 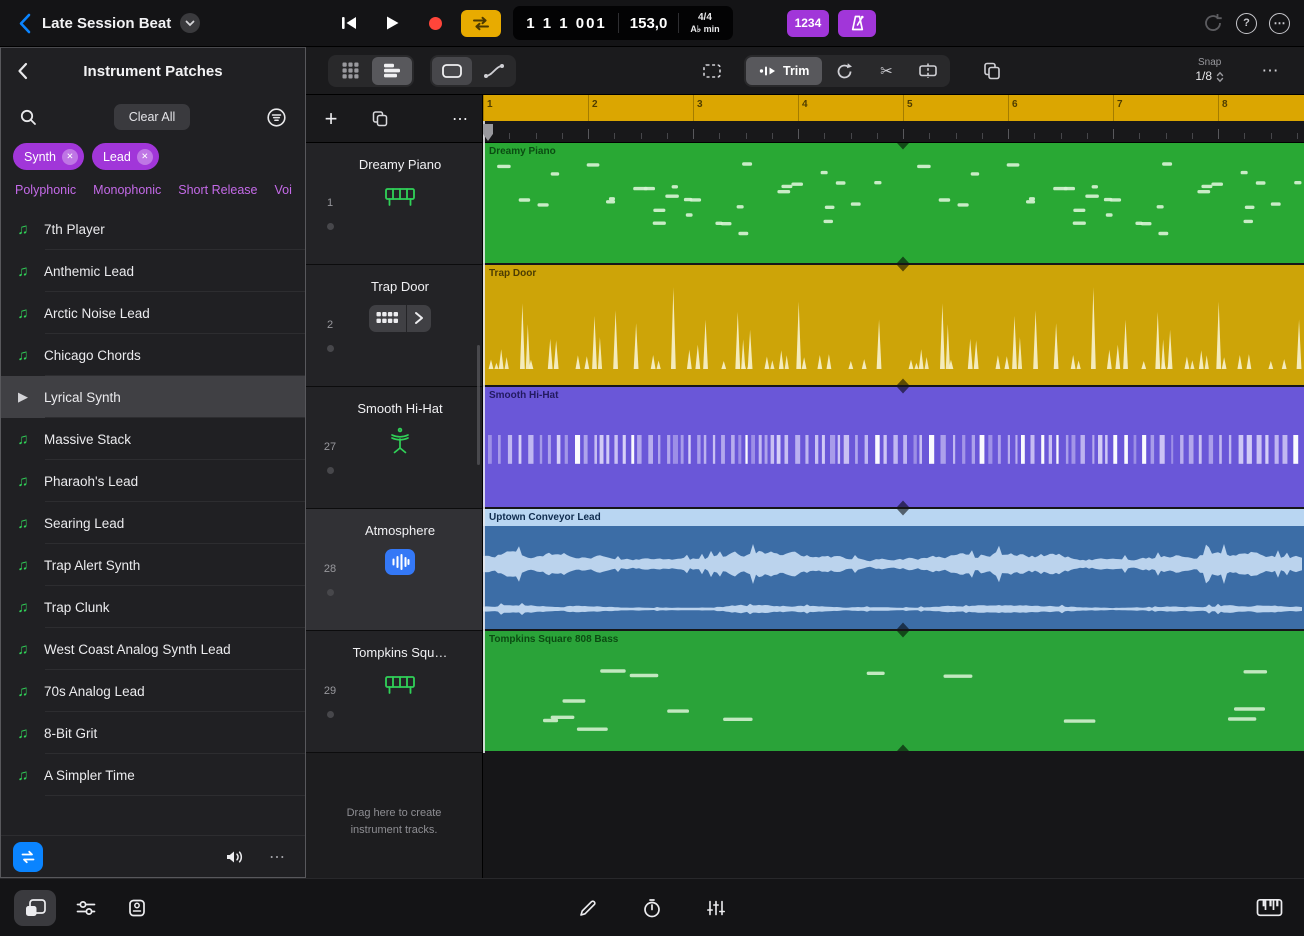 I want to click on patch-list-item: ♫ West Coast Analog Synth Lead, so click(x=153, y=649).